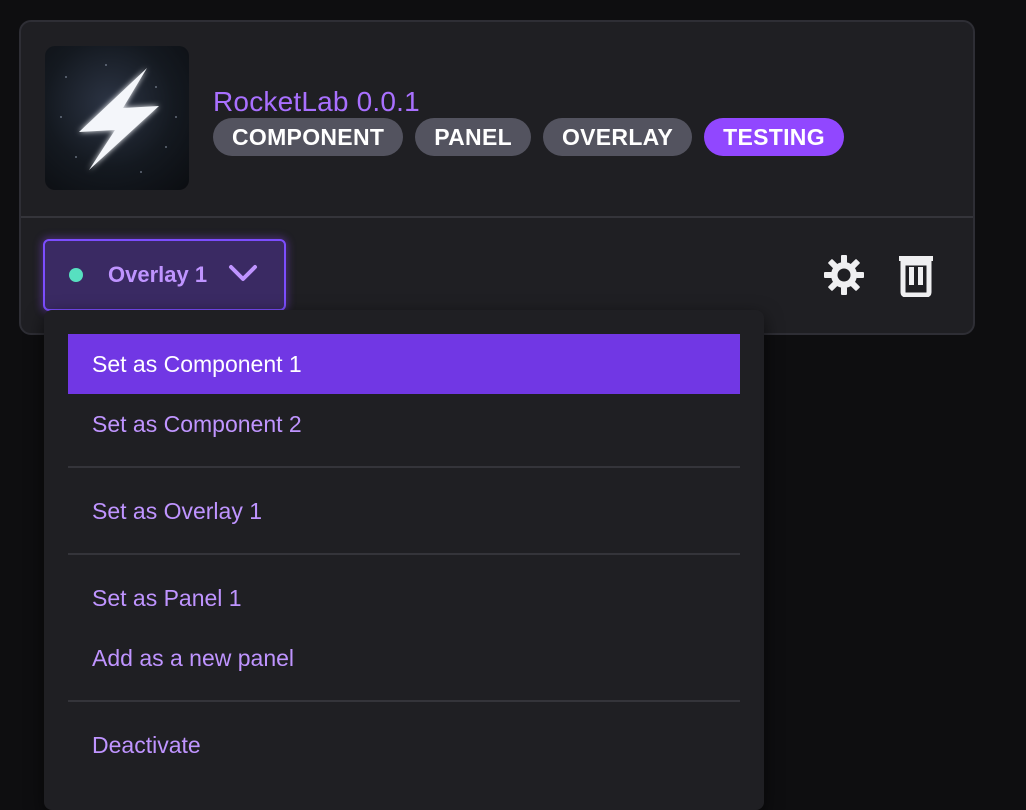 The image size is (1026, 810). What do you see at coordinates (404, 511) in the screenshot?
I see `menu-item-set-overlay-1: Set as Overlay 1` at bounding box center [404, 511].